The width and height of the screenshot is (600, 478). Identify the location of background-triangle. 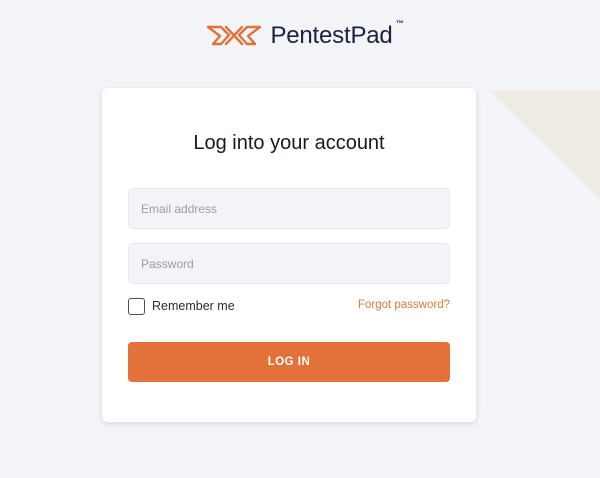
(545, 145).